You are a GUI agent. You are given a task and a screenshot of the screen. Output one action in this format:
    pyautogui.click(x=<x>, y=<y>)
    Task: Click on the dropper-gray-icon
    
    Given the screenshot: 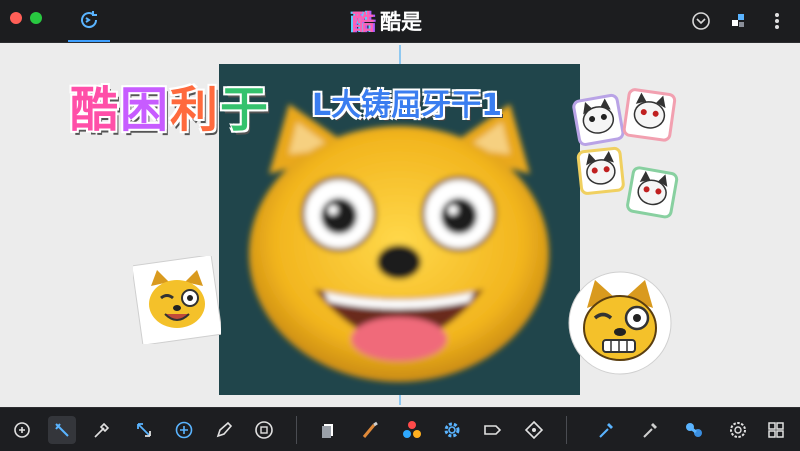 What is the action you would take?
    pyautogui.click(x=650, y=430)
    